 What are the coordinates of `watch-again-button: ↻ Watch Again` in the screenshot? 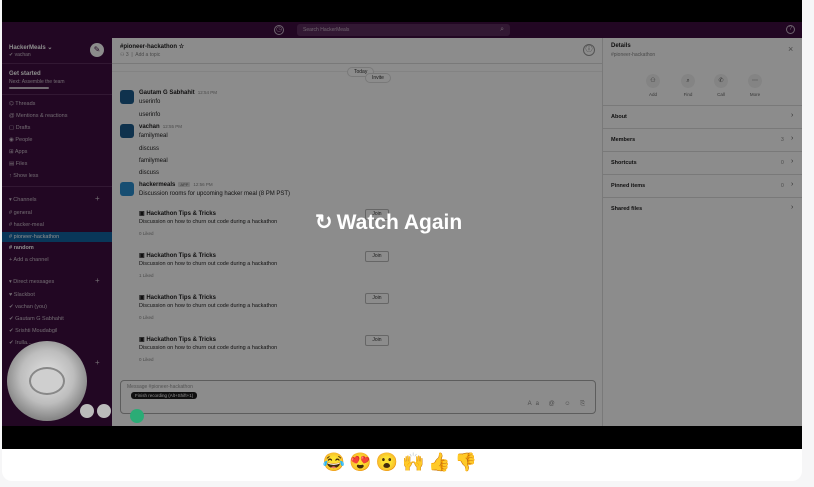 It's located at (388, 222).